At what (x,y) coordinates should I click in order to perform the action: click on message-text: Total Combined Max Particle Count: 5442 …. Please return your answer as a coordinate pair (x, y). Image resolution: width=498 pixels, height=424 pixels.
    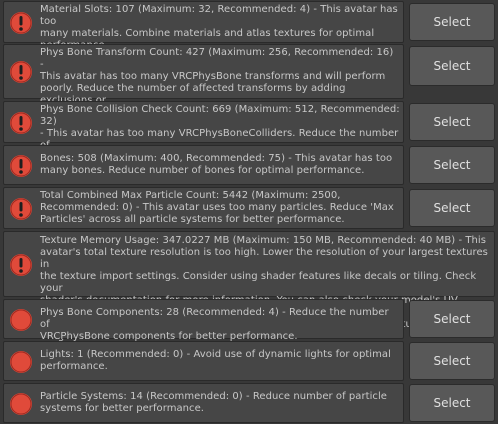
    Looking at the image, I should click on (217, 207).